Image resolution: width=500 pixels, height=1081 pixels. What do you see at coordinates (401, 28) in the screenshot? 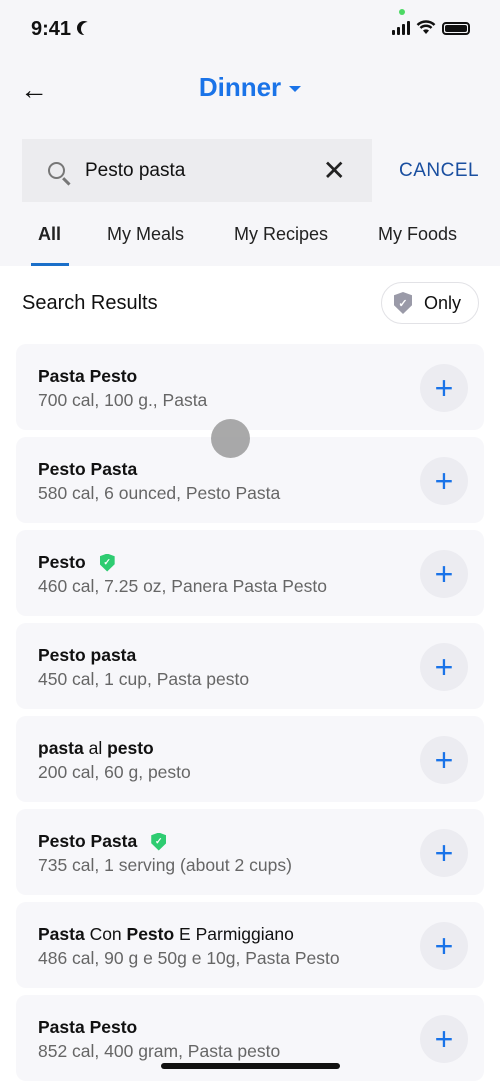
I see `signal-icon` at bounding box center [401, 28].